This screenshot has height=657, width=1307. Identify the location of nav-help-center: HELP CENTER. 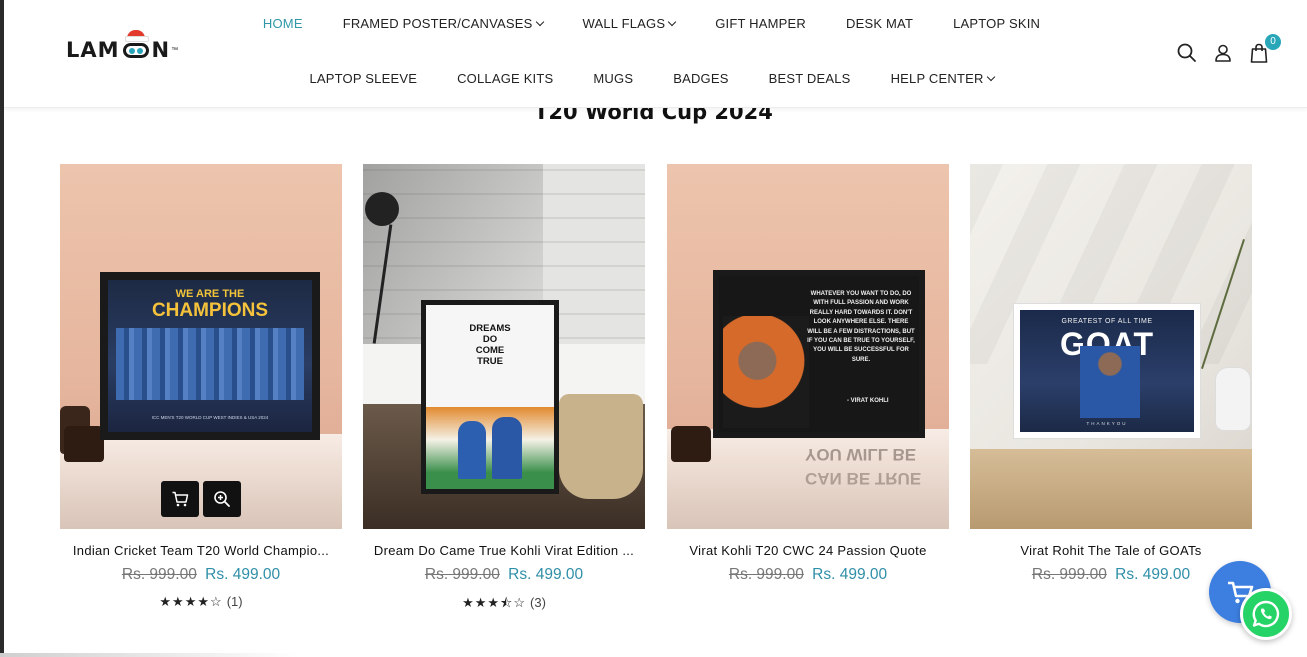
(942, 78).